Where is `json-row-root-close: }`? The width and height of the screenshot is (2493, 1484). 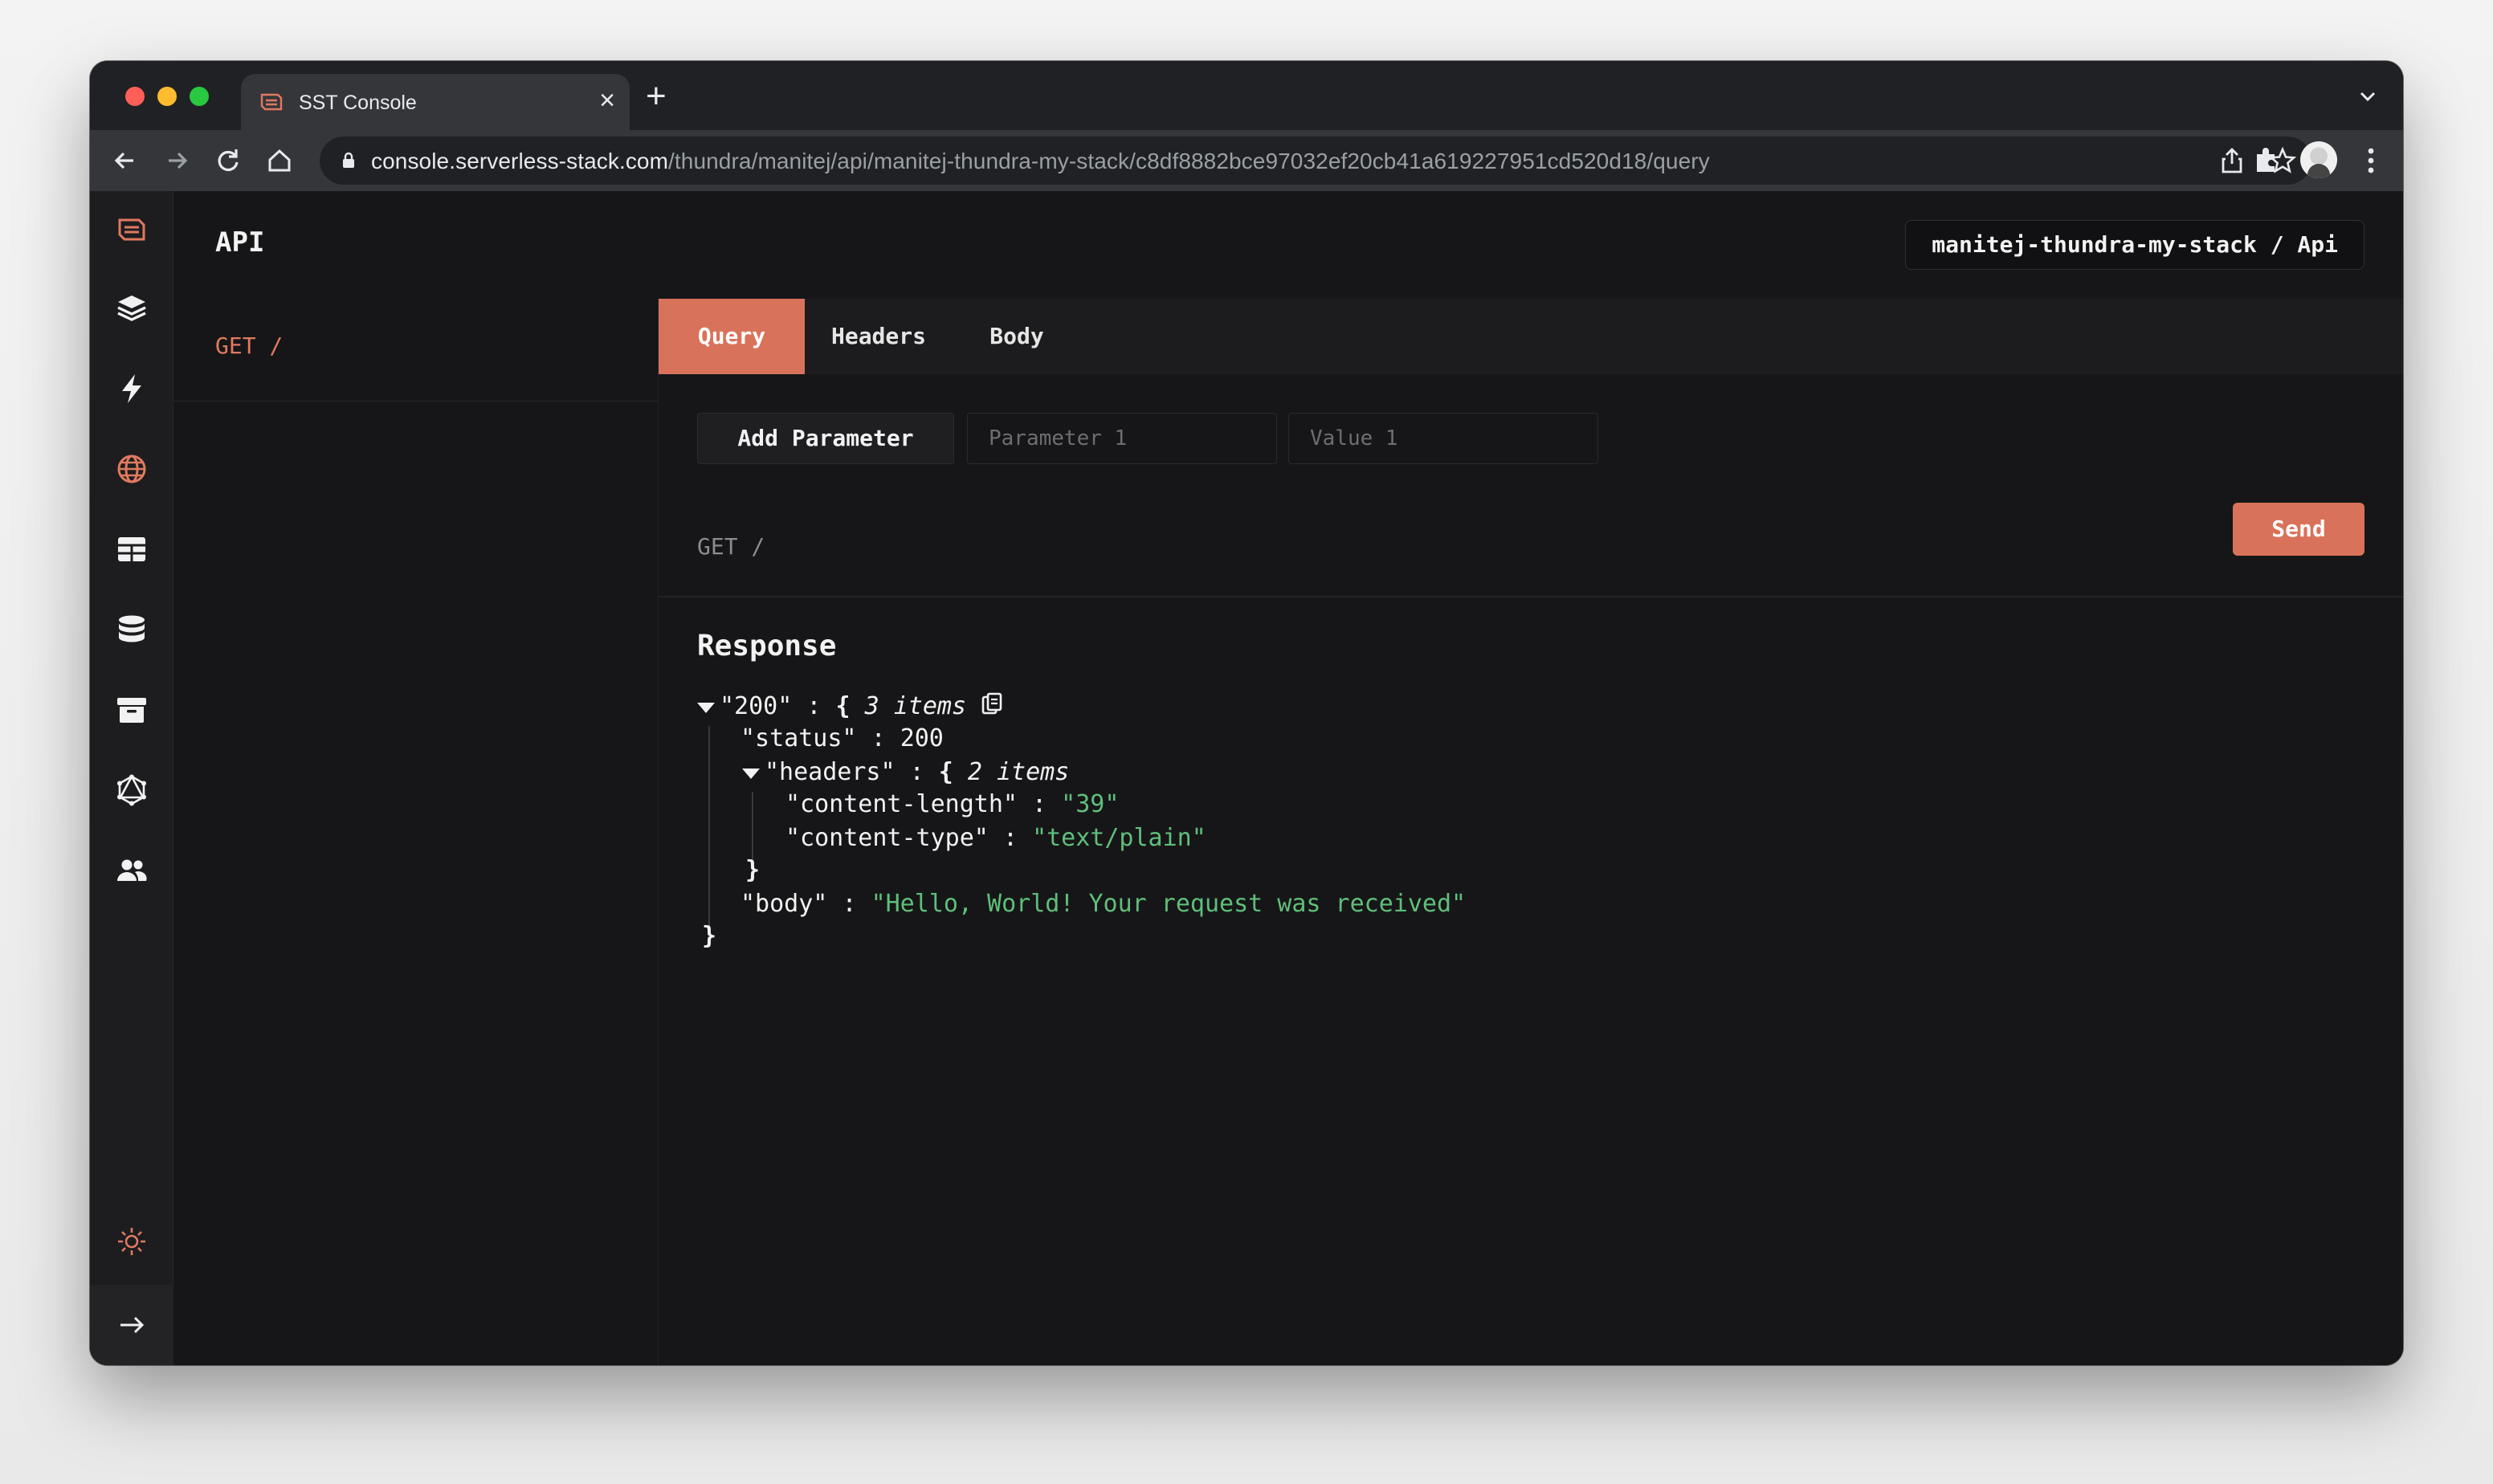 json-row-root-close: } is located at coordinates (709, 936).